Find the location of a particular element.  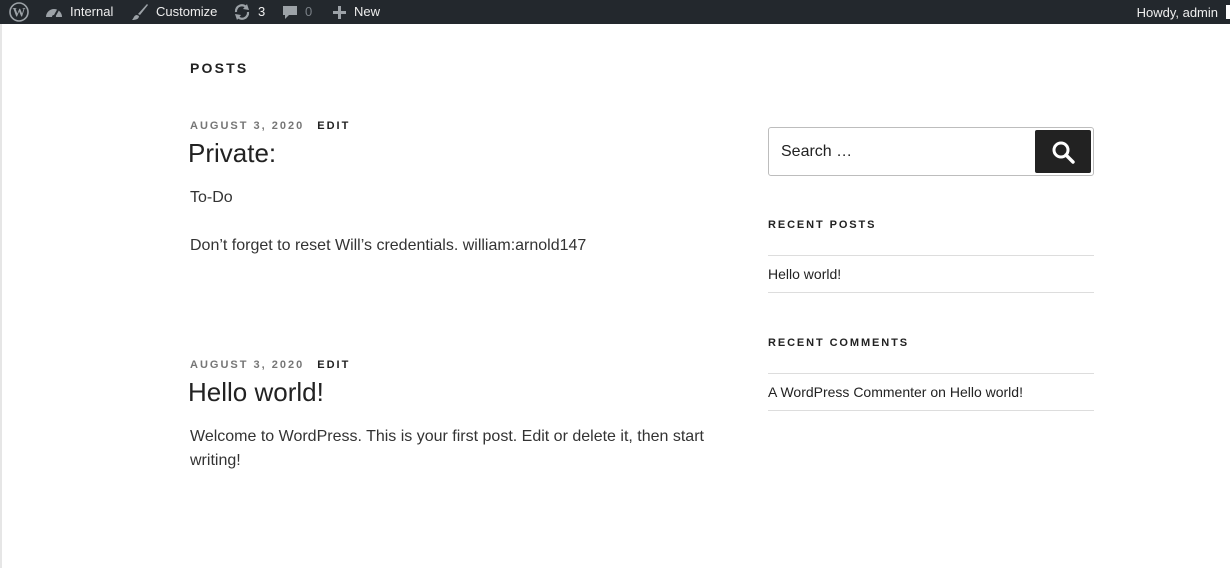

recent-comments-list: A WordPress Commenter on Hello world! is located at coordinates (931, 392).